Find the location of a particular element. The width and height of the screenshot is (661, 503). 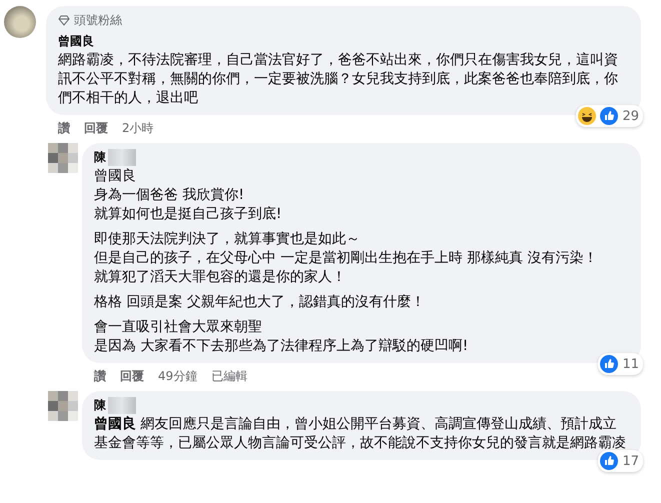

comment-text: 格格 回頭是案 父親年紀也大了，認錯真的沒有什麼！ is located at coordinates (260, 302).